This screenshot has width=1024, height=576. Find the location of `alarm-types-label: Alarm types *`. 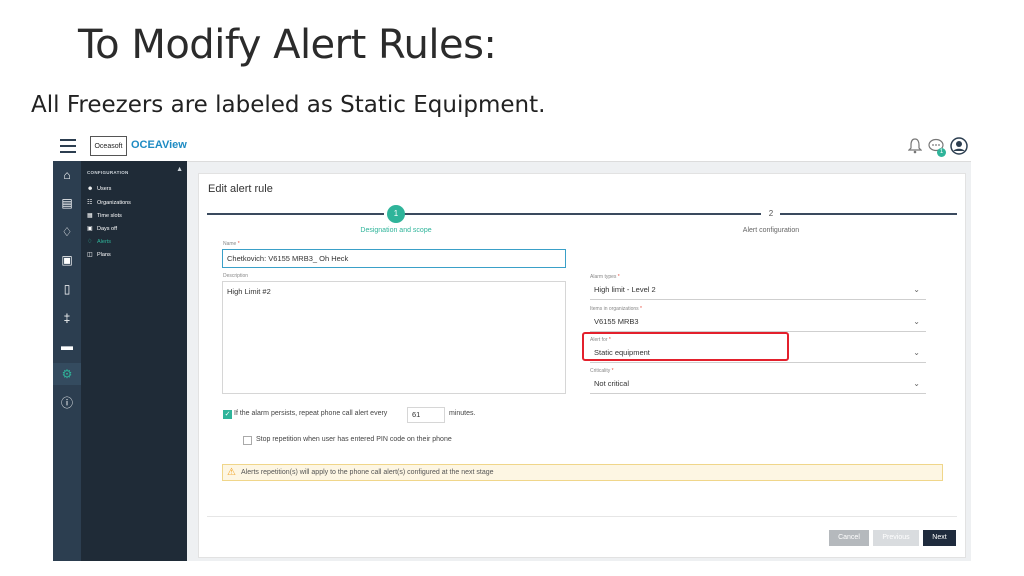

alarm-types-label: Alarm types * is located at coordinates (605, 277).